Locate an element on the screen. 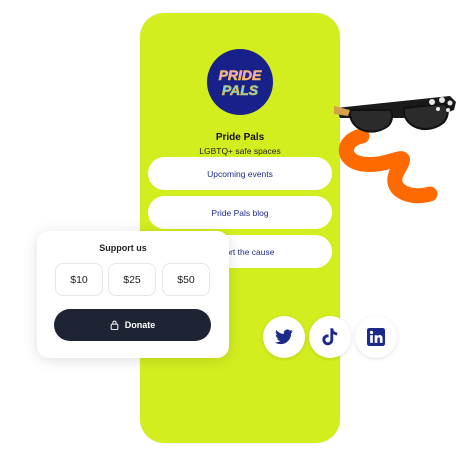  pride-pals-logo-icon: PRIDE PALS is located at coordinates (240, 83).